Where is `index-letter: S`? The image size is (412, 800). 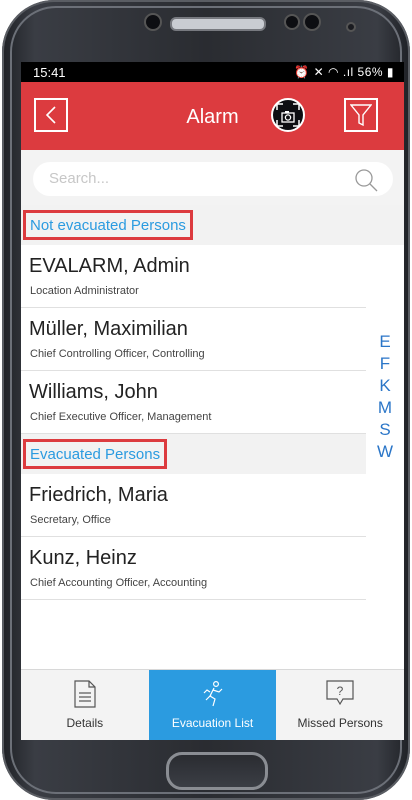
index-letter: S is located at coordinates (385, 430).